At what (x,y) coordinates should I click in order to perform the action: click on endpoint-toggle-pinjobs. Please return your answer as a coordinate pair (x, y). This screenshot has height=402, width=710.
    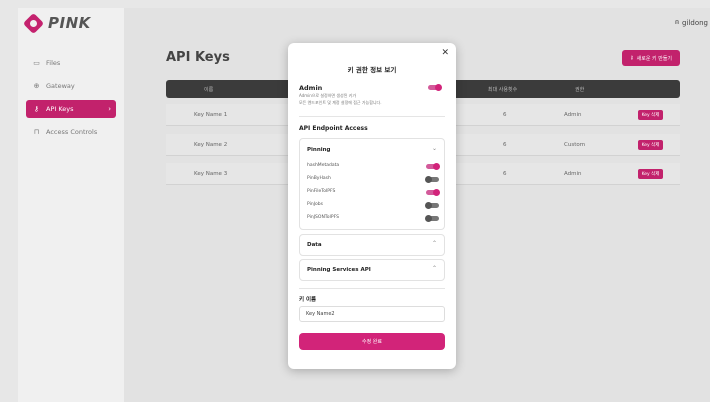
    Looking at the image, I should click on (432, 205).